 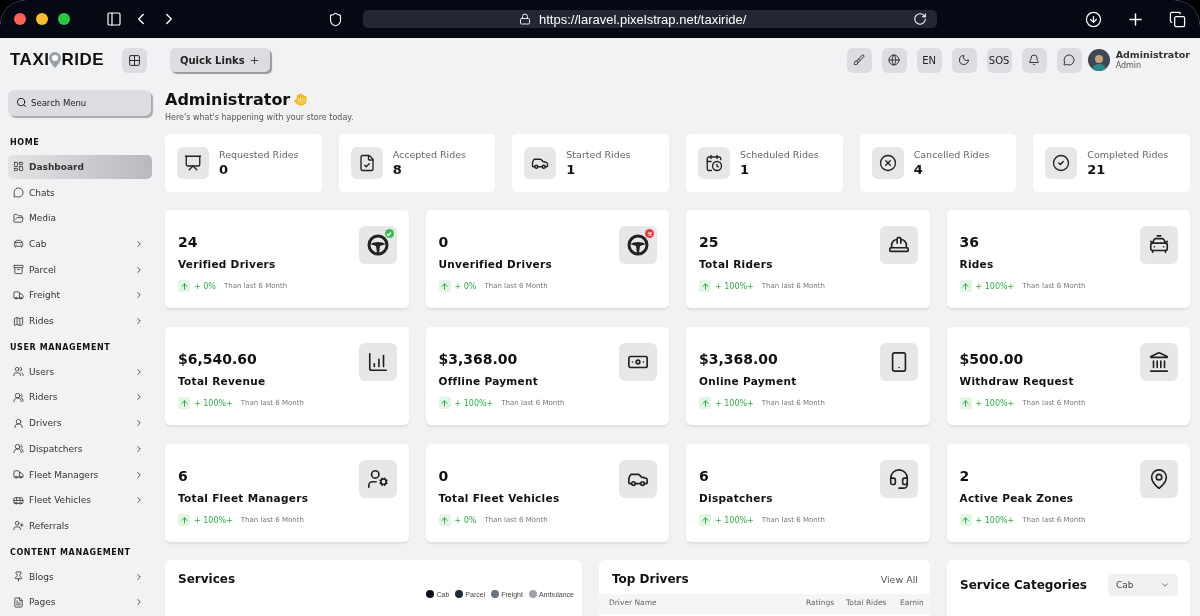 I want to click on user-name: Administrator, so click(x=1152, y=55).